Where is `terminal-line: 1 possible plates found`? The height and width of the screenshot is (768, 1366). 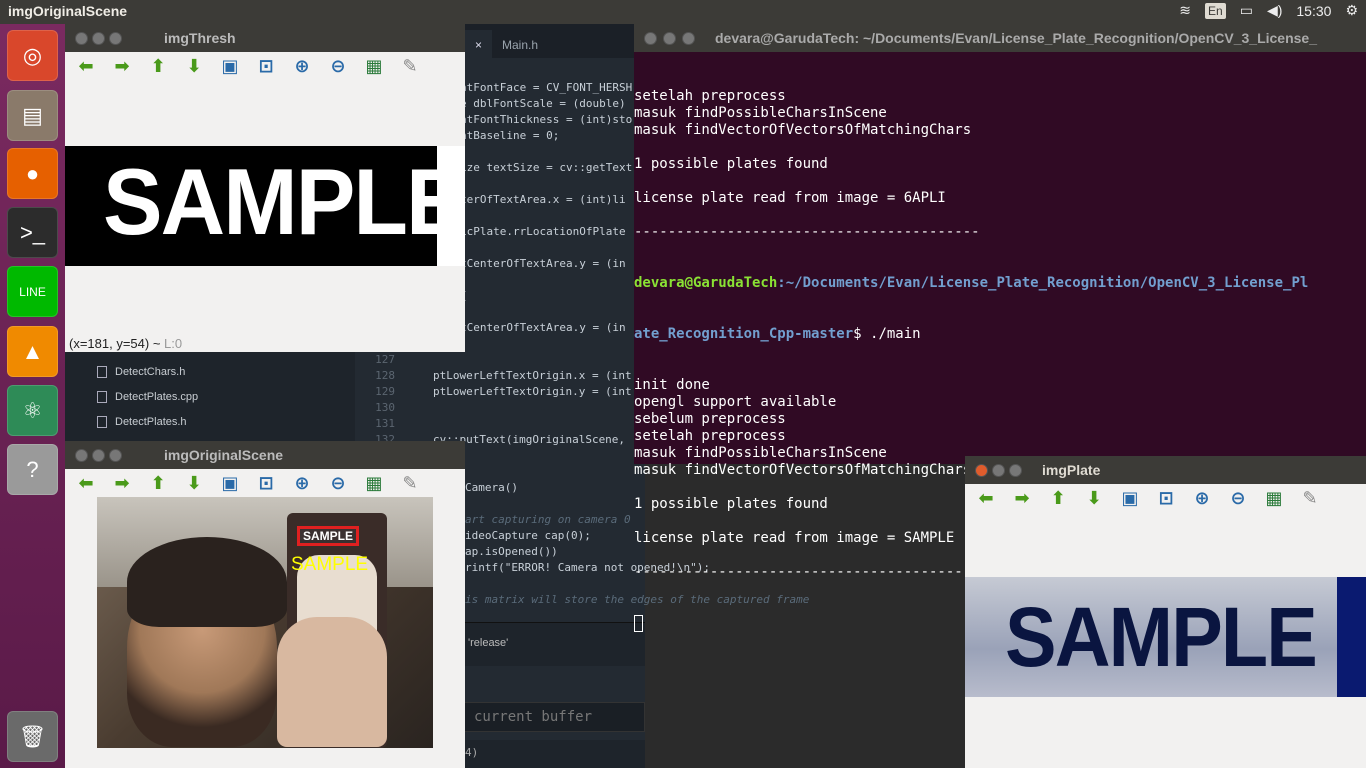 terminal-line: 1 possible plates found is located at coordinates (731, 164).